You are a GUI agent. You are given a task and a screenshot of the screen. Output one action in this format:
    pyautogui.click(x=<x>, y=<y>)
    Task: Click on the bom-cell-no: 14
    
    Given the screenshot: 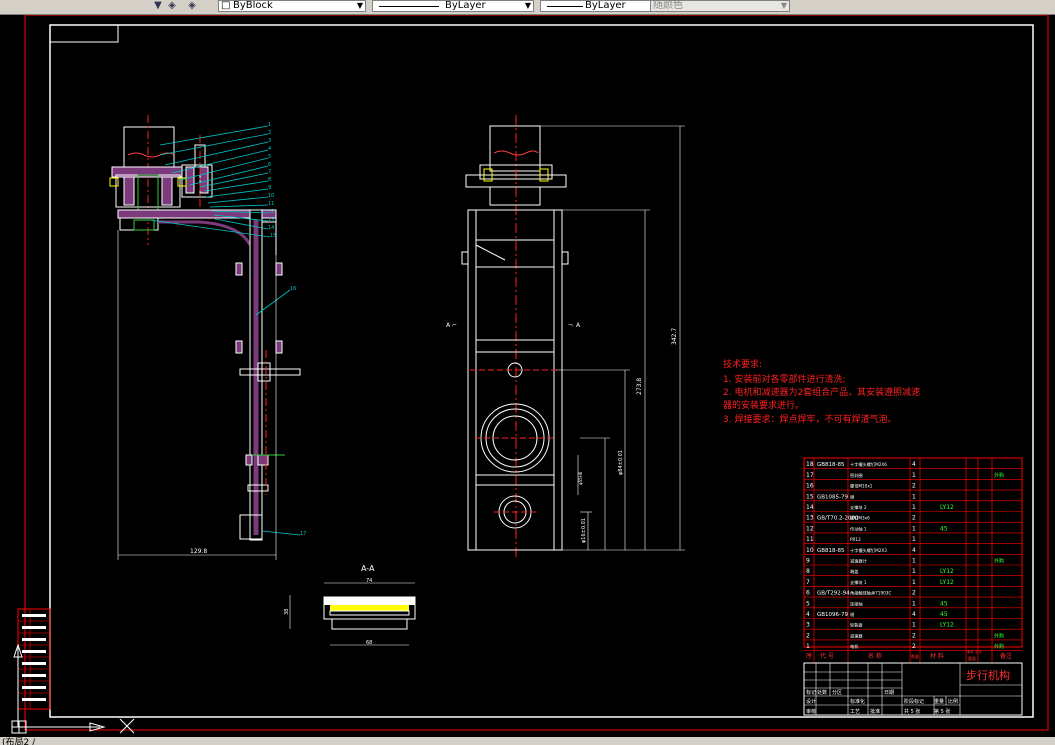 What is the action you would take?
    pyautogui.click(x=810, y=507)
    